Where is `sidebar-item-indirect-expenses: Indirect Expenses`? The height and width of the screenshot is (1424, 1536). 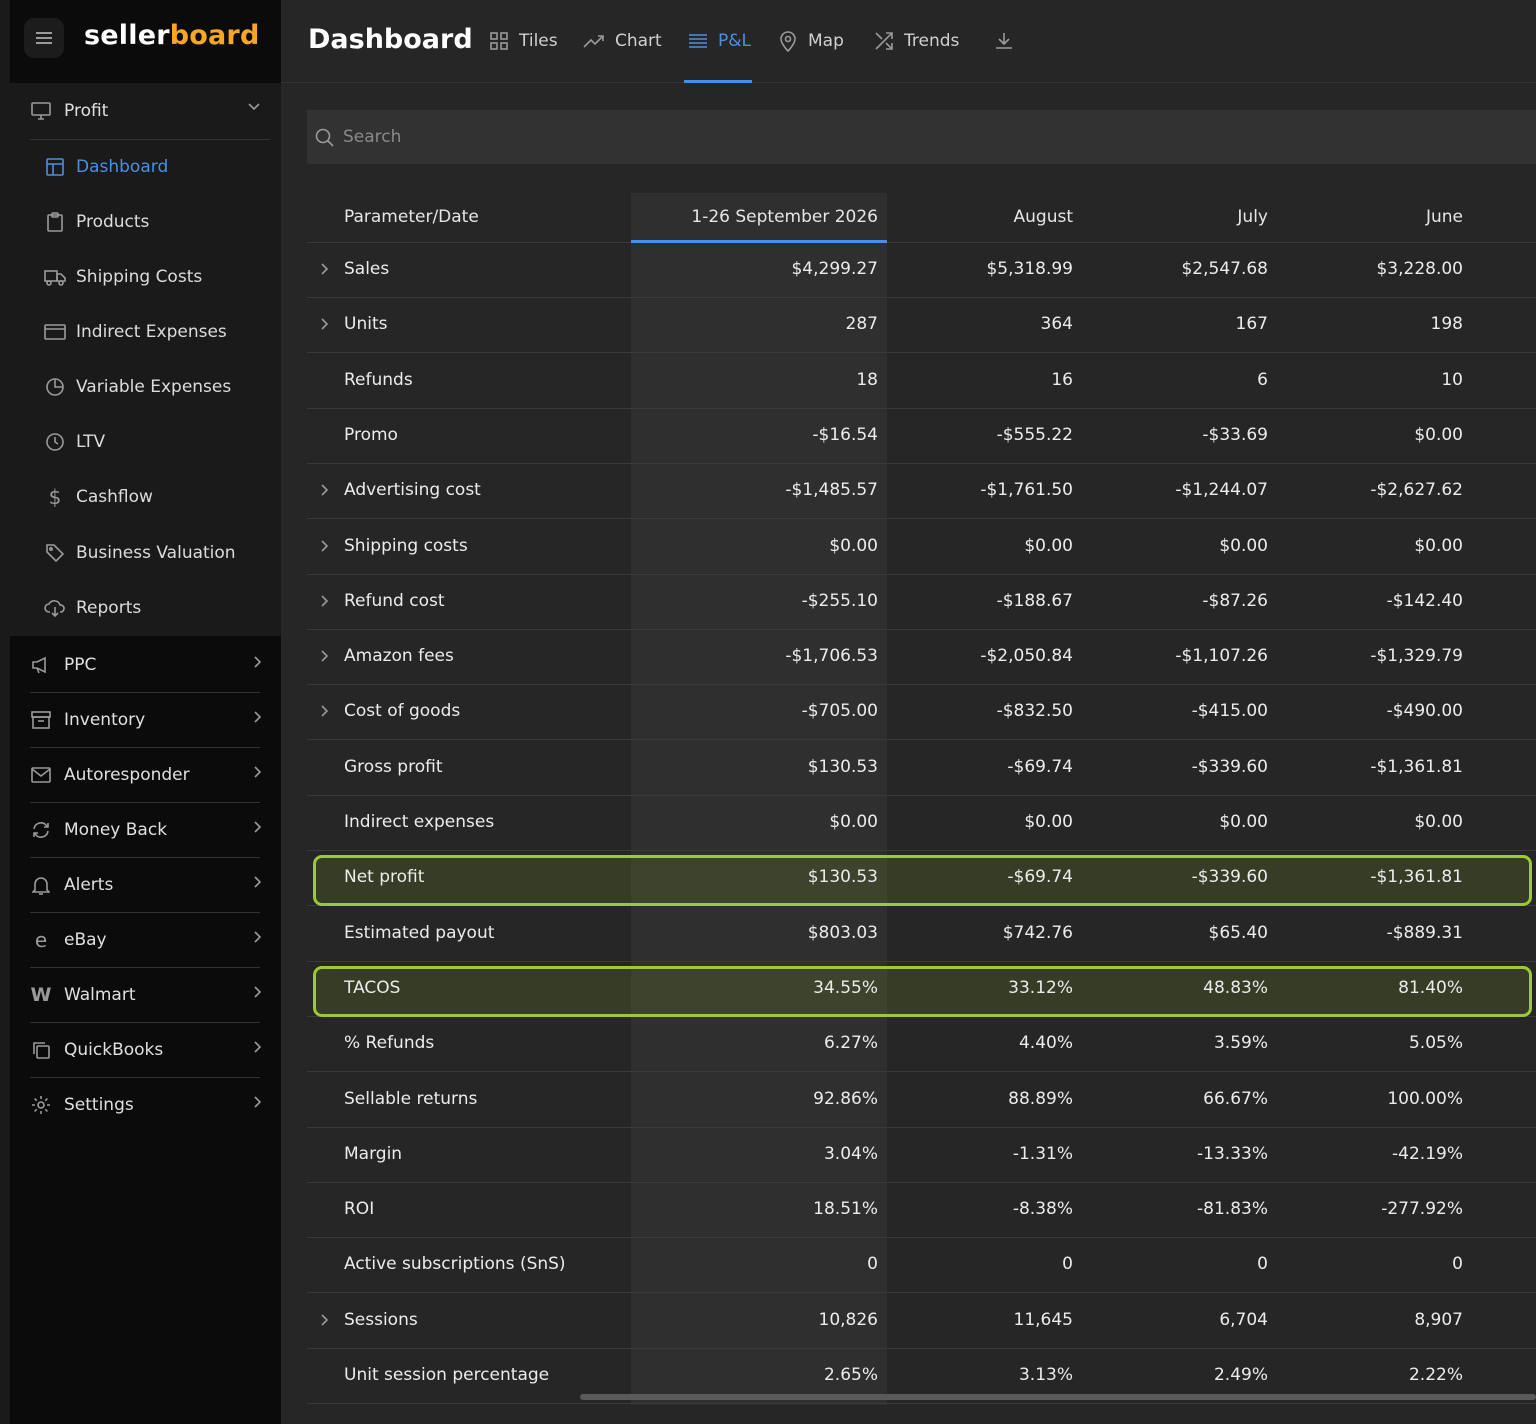 sidebar-item-indirect-expenses: Indirect Expenses is located at coordinates (154, 331).